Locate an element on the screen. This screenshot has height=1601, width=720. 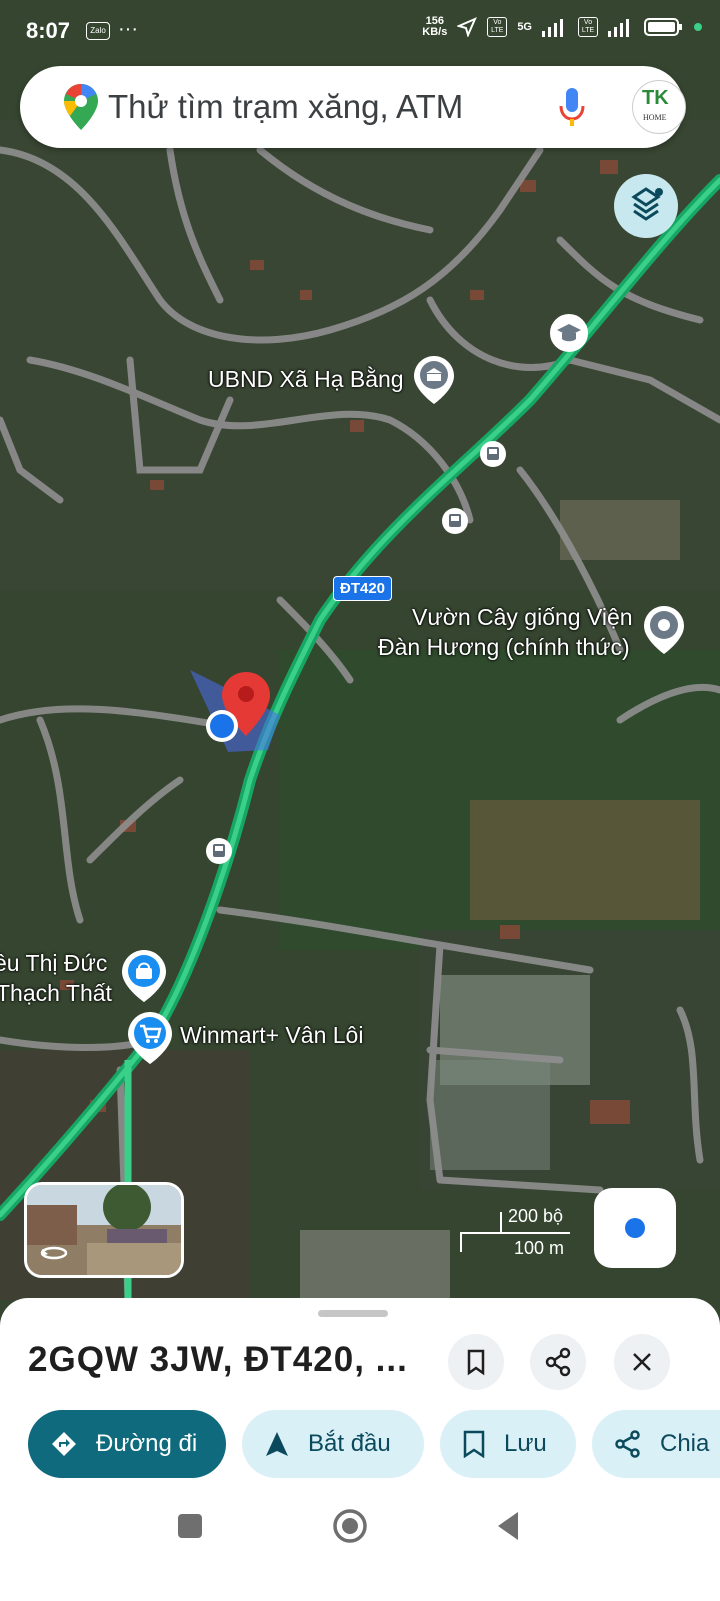
label-ubnd: UBND Xã Hạ Bằng is located at coordinates (306, 379).